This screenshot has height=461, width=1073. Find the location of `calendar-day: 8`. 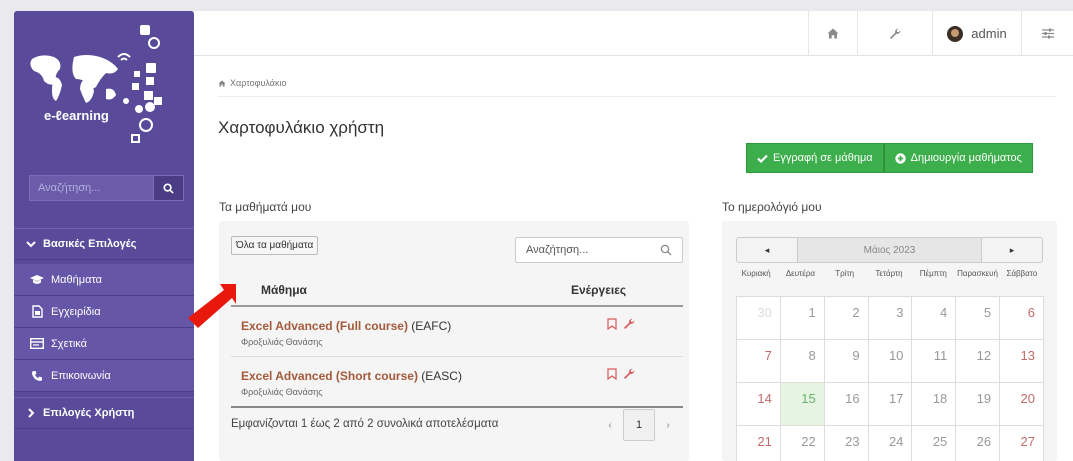

calendar-day: 8 is located at coordinates (802, 361).